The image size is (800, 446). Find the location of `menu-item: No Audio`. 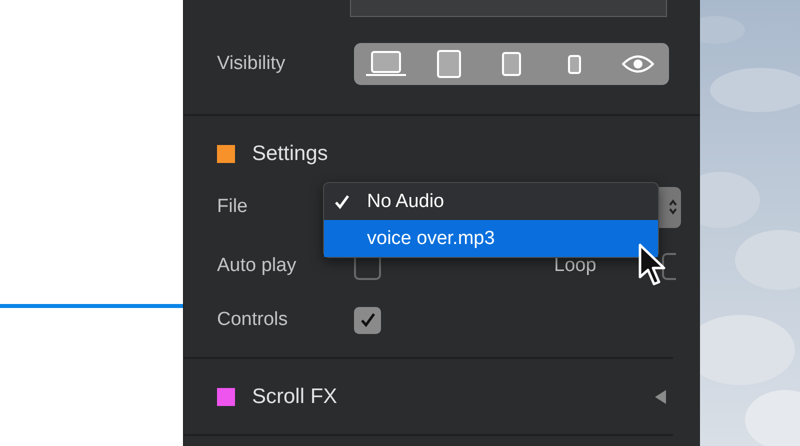

menu-item: No Audio is located at coordinates (491, 201).